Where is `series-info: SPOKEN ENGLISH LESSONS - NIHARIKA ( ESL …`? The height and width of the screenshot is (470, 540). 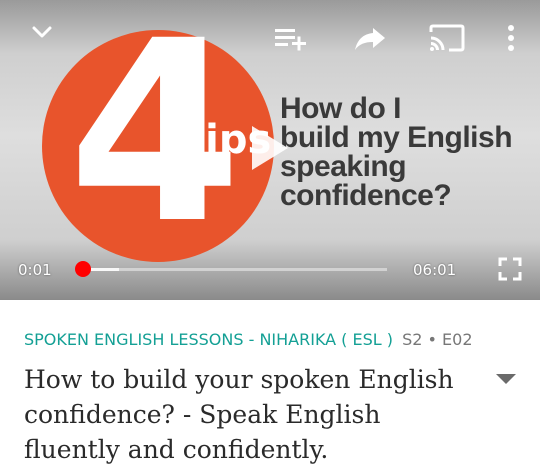
series-info: SPOKEN ENGLISH LESSONS - NIHARIKA ( ESL … is located at coordinates (280, 339).